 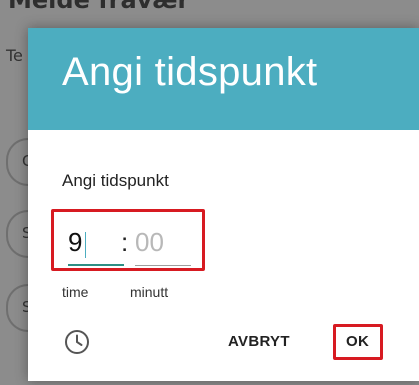 I want to click on hour-value: 9, so click(x=75, y=242).